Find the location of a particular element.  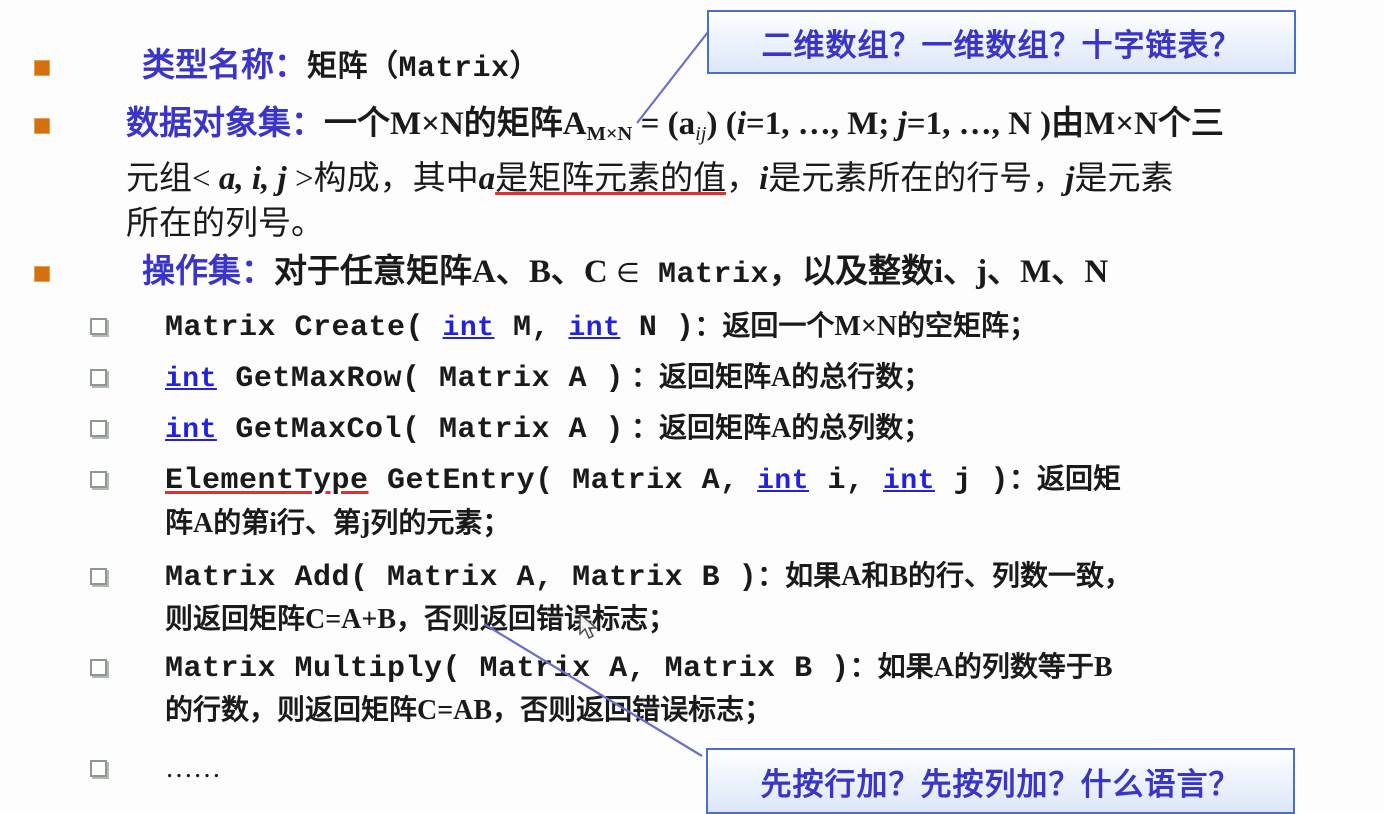

getentry-param-i: i, is located at coordinates (846, 481).